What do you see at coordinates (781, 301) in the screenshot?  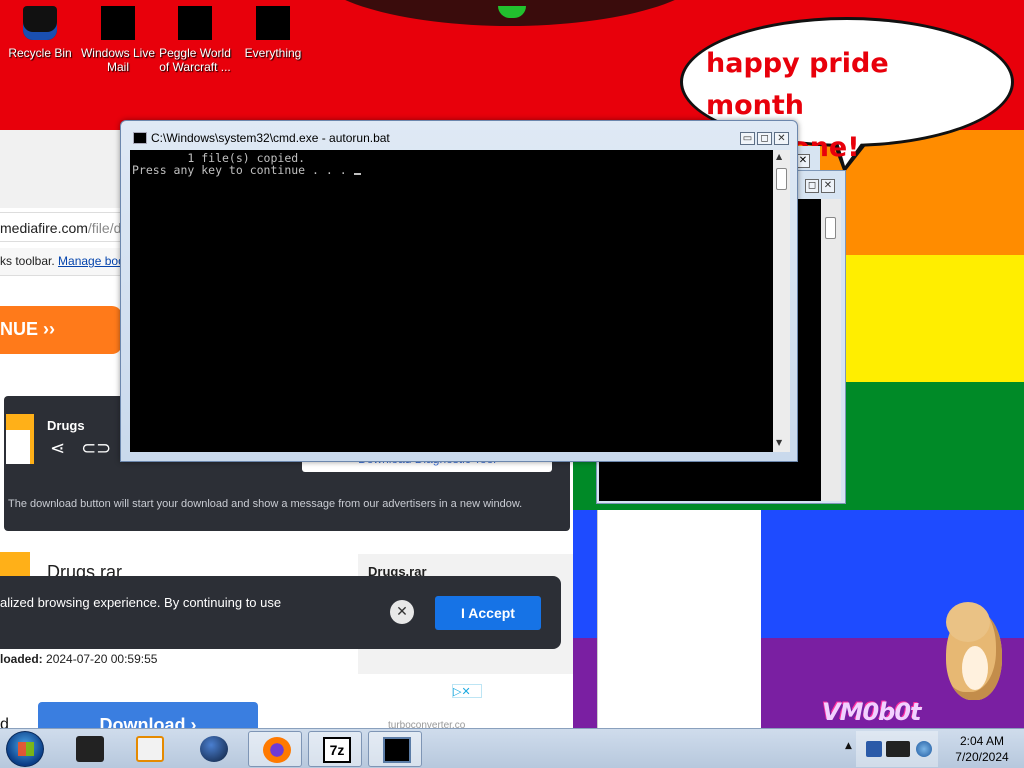 I see `scrollbar: ▲ ▼` at bounding box center [781, 301].